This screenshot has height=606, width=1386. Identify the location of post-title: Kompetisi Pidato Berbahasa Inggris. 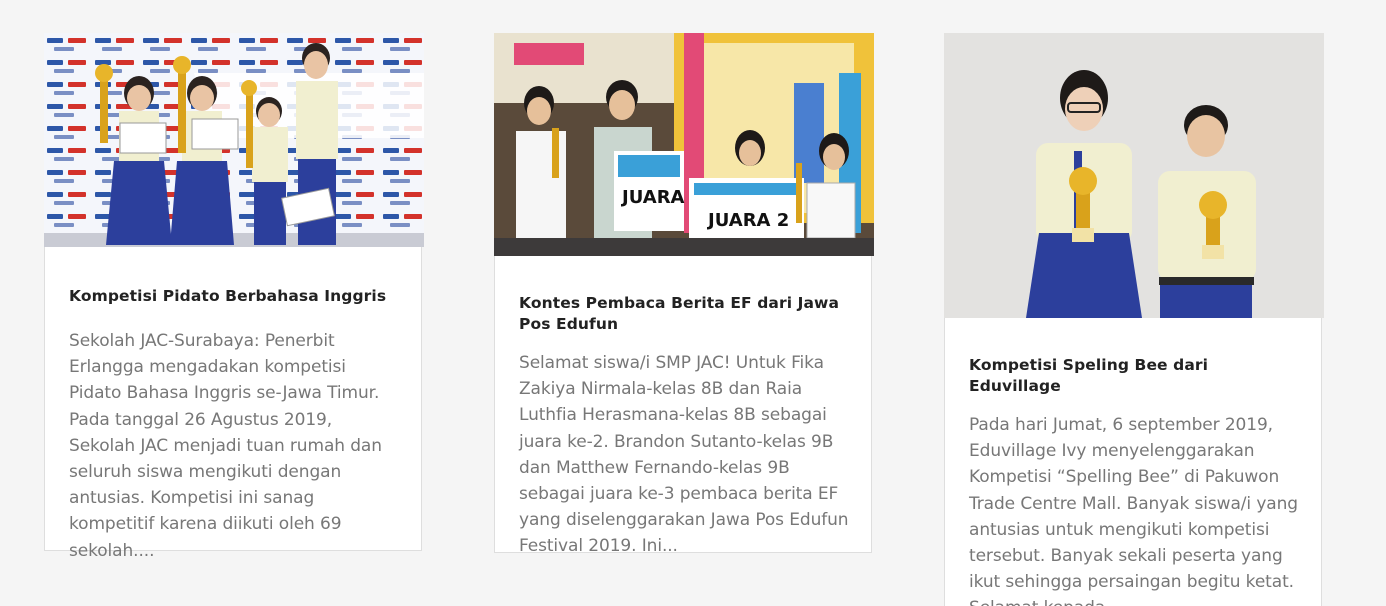
(235, 296).